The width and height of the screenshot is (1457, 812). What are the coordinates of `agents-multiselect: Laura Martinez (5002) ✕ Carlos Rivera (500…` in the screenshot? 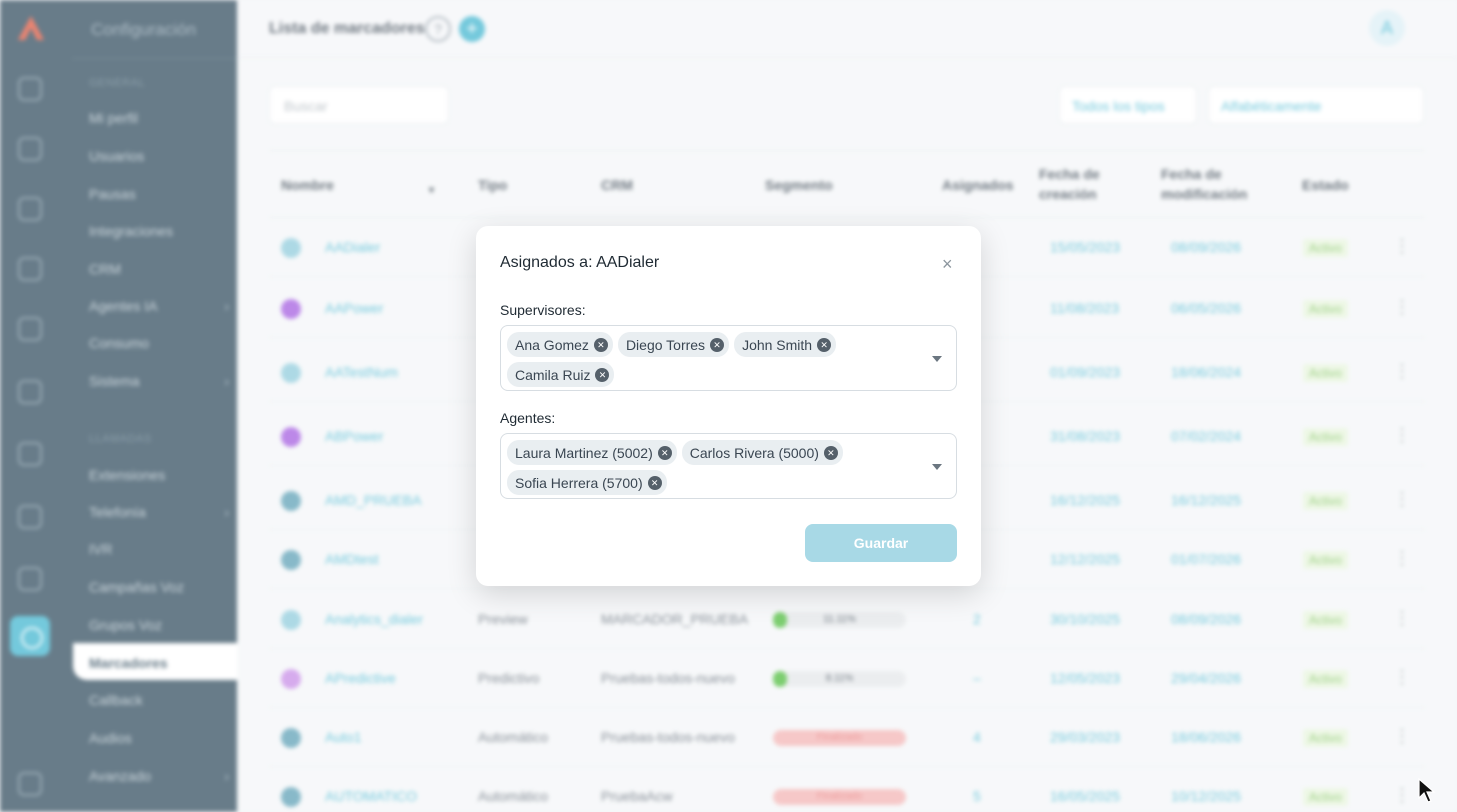 It's located at (728, 466).